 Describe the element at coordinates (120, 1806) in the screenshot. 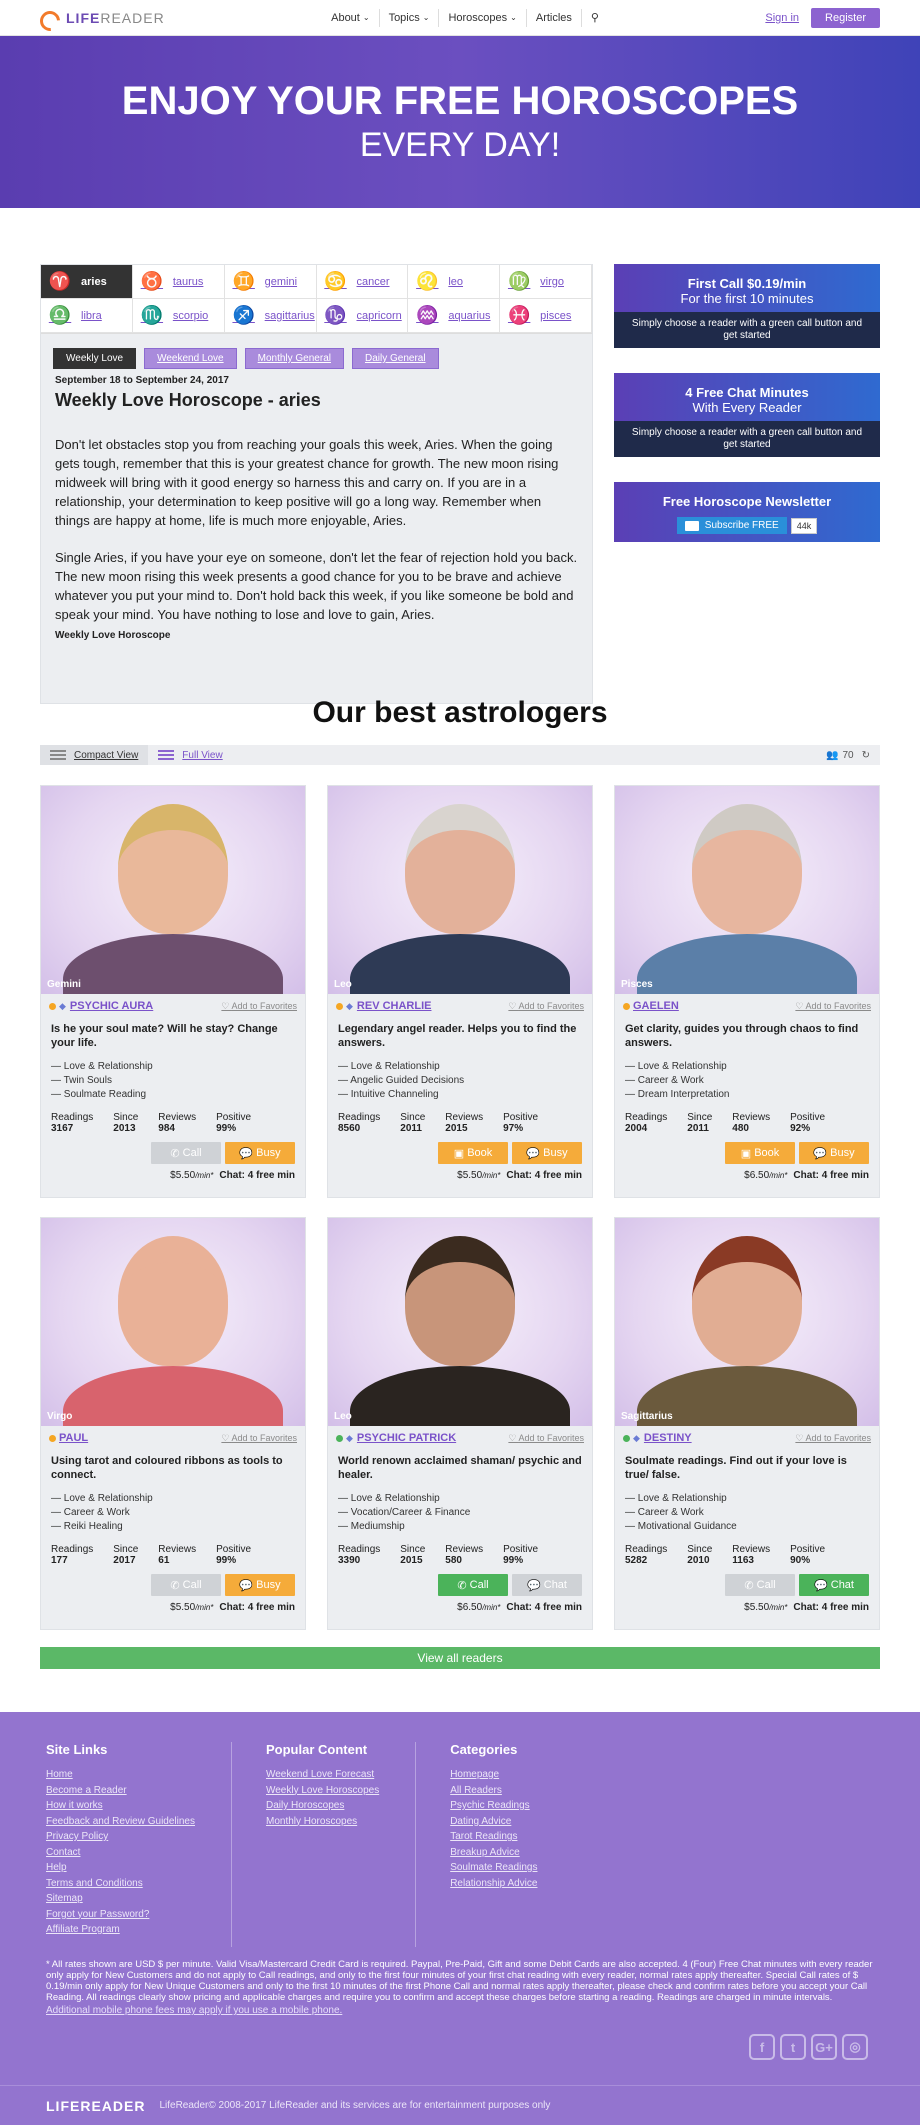

I see `footer-link: How it works` at that location.